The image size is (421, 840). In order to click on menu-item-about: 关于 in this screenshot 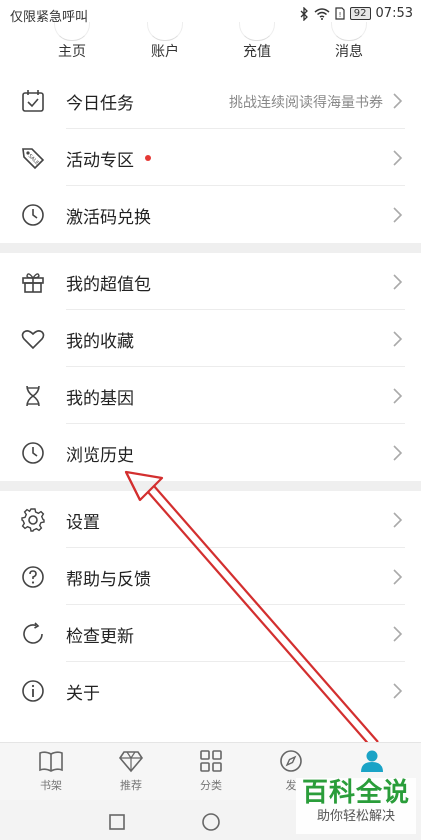, I will do `click(210, 690)`.